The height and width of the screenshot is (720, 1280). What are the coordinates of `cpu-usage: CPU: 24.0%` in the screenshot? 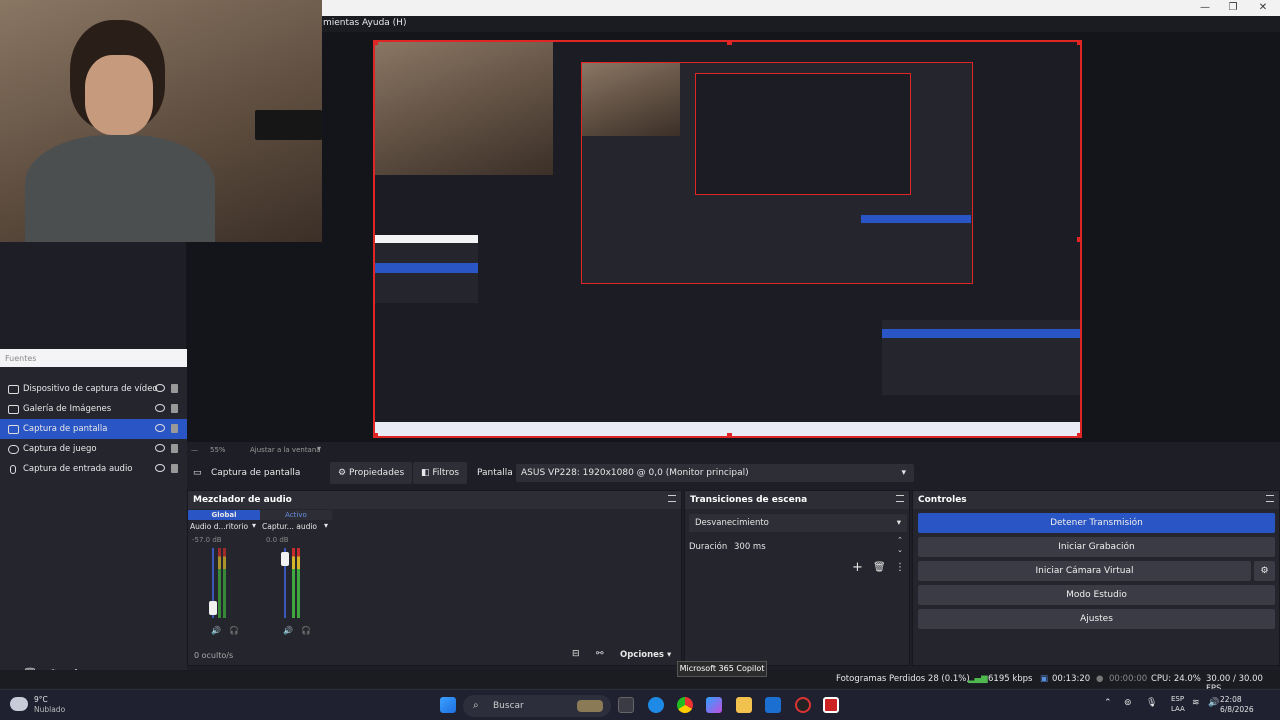 It's located at (1176, 679).